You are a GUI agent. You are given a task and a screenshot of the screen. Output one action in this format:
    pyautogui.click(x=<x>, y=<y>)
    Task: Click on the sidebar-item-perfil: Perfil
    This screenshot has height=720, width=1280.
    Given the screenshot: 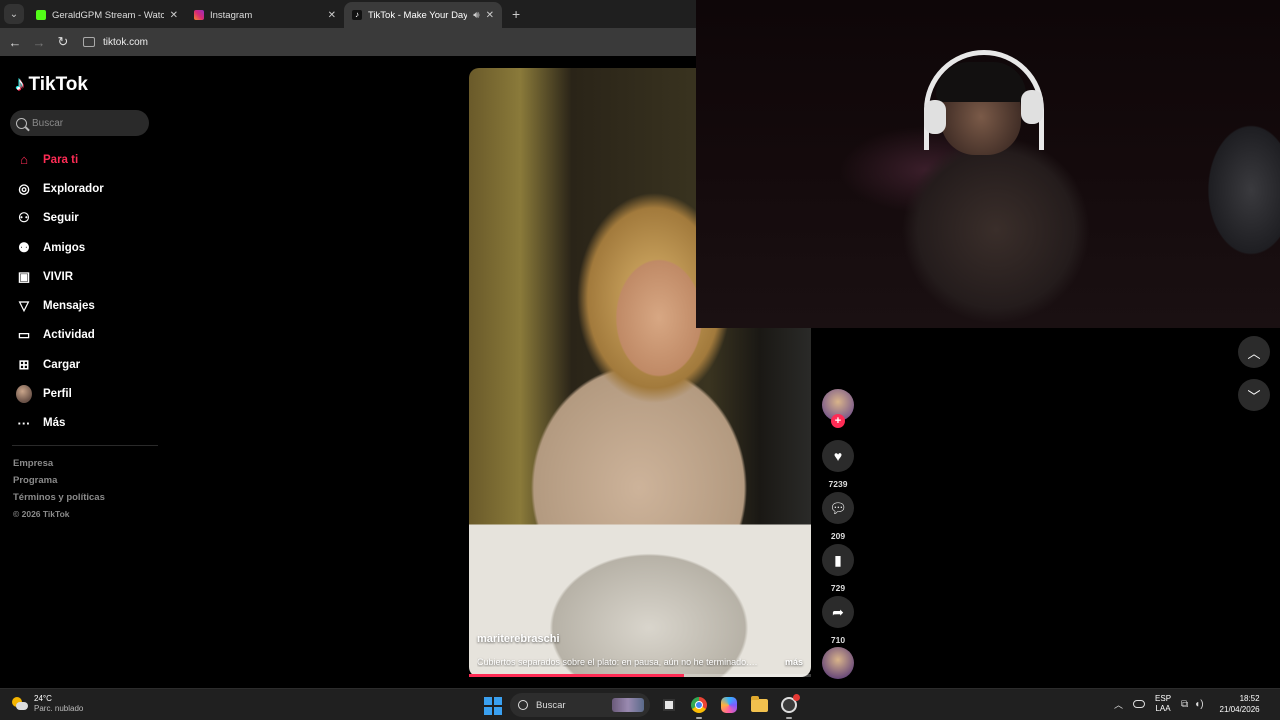 What is the action you would take?
    pyautogui.click(x=85, y=393)
    